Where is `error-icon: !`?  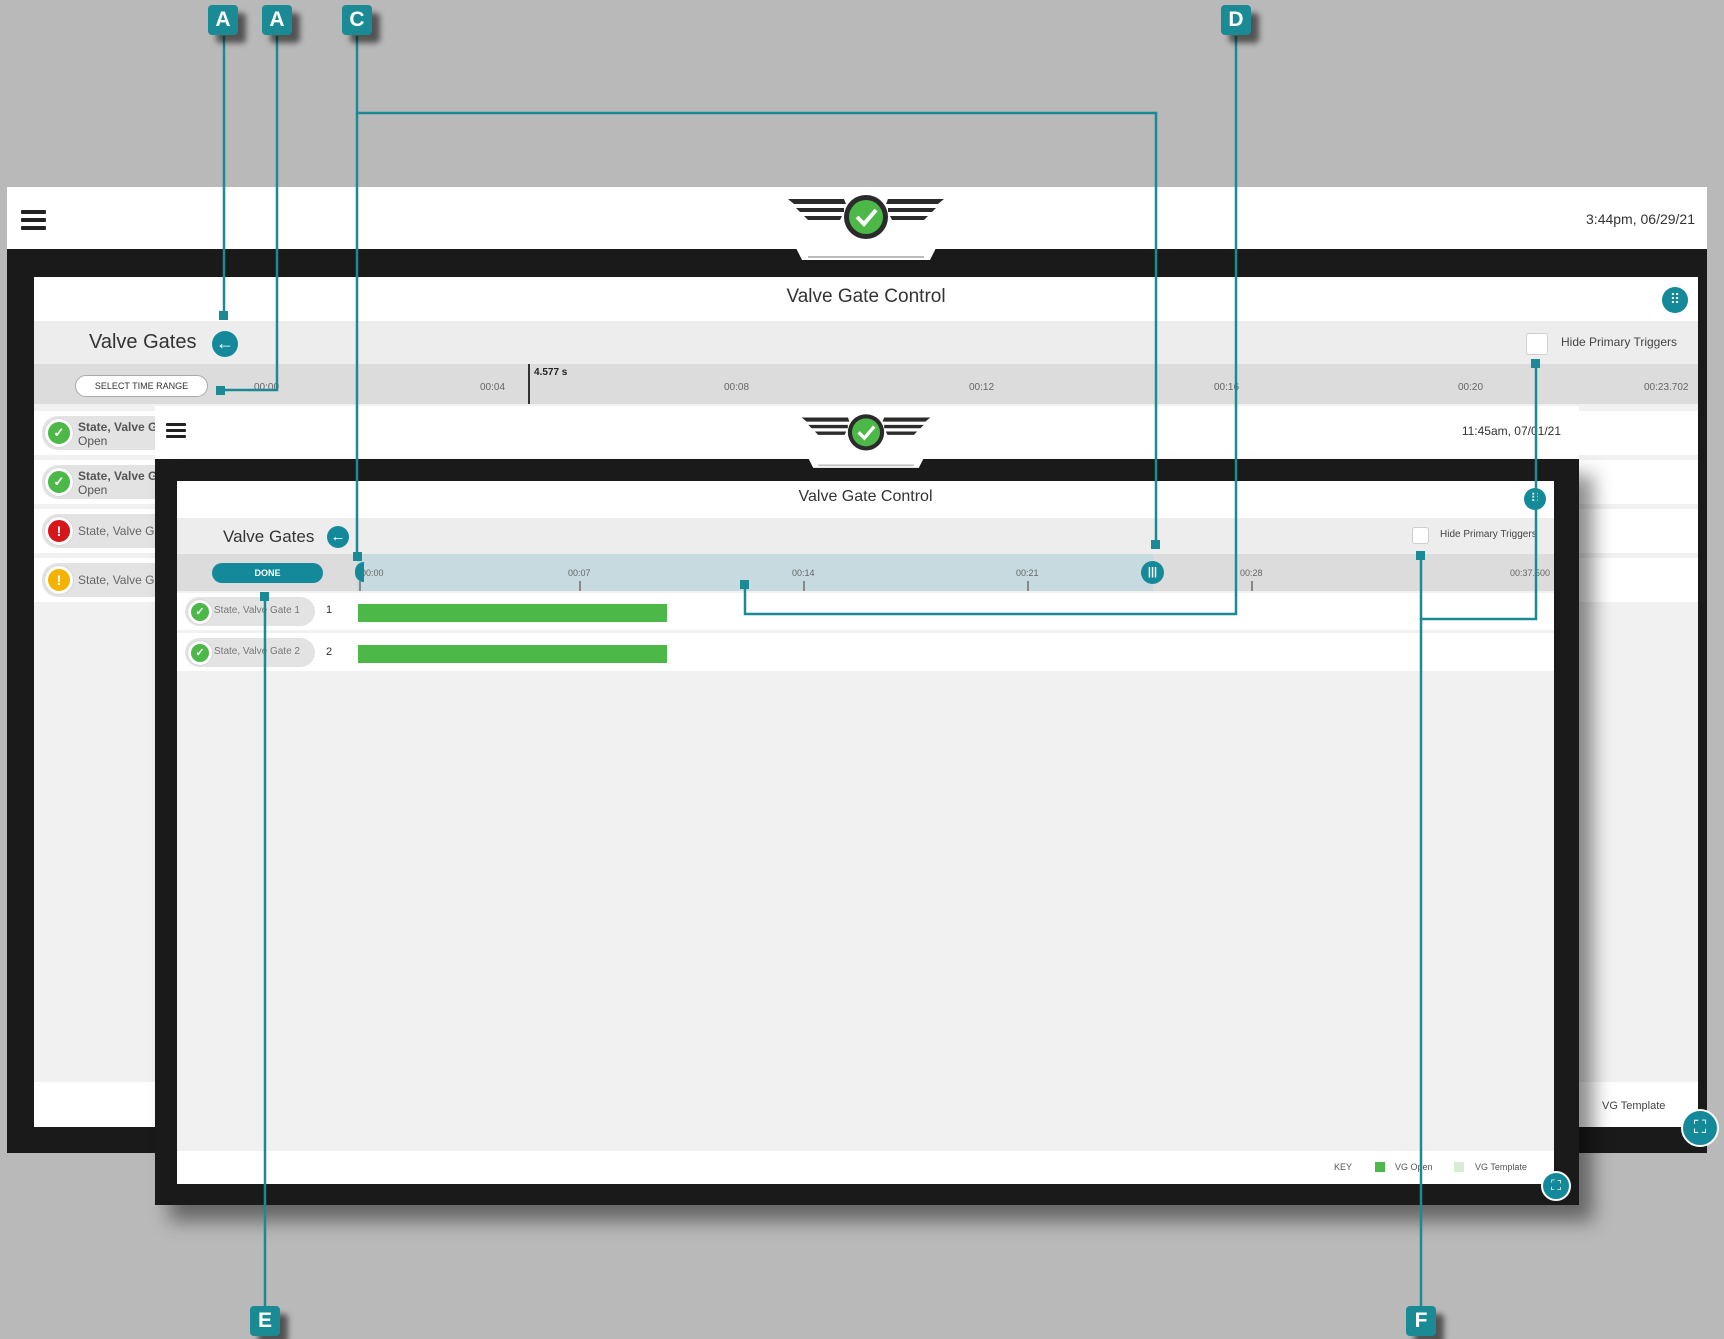 error-icon: ! is located at coordinates (59, 531).